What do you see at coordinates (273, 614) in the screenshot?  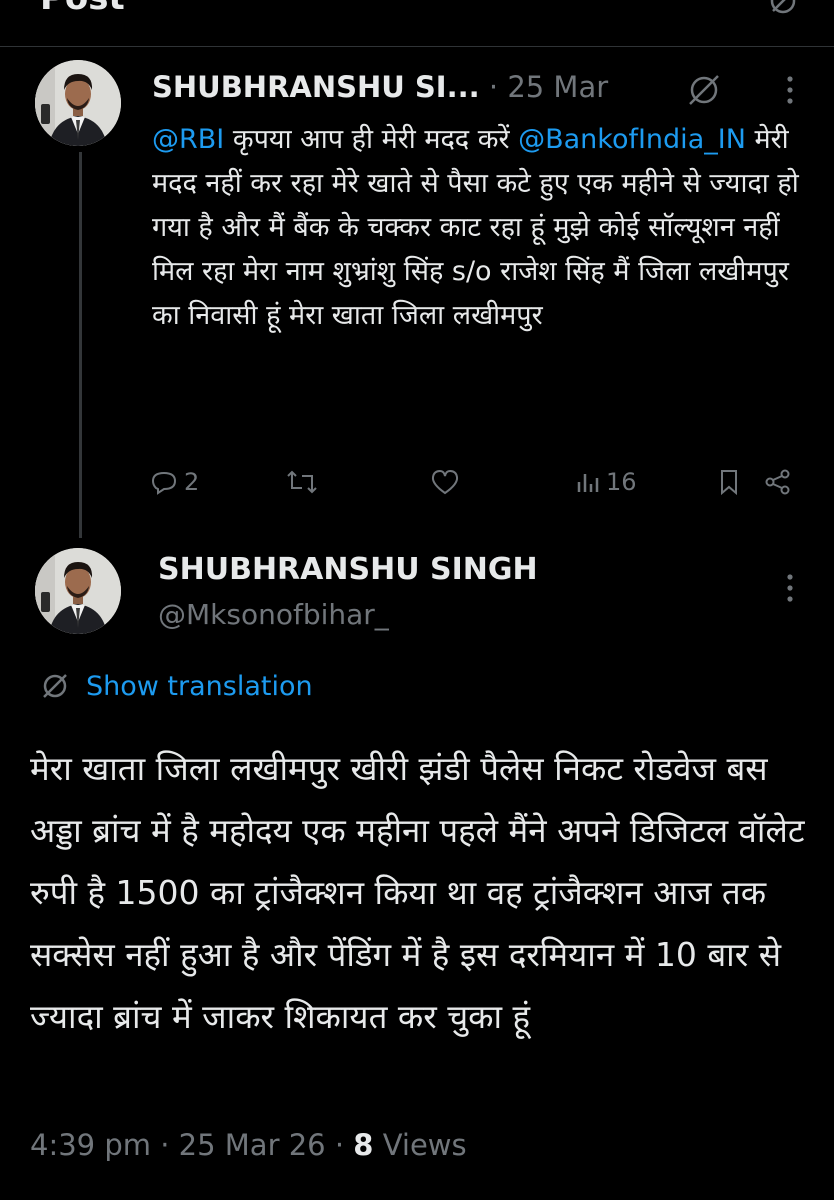 I see `author-handle: @Mksonofbihar_` at bounding box center [273, 614].